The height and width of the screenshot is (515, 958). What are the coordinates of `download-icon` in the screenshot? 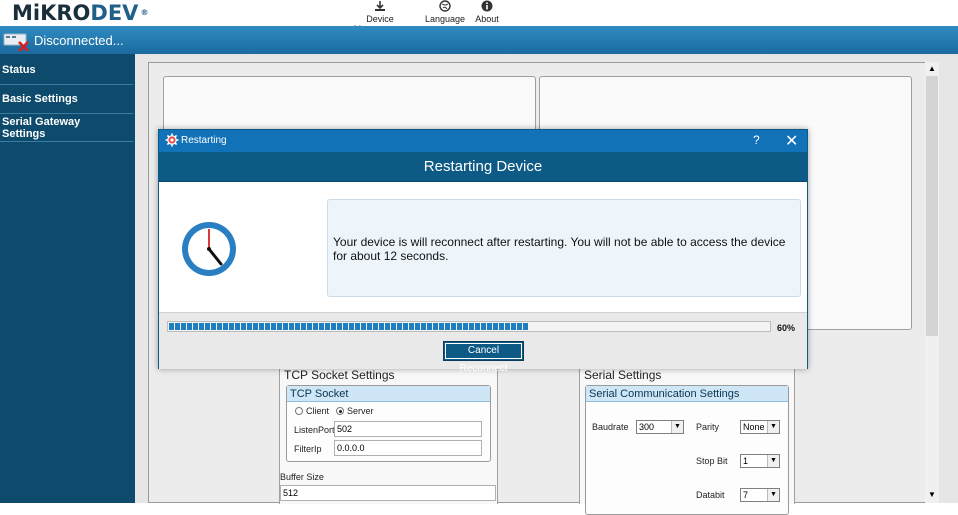 It's located at (380, 7).